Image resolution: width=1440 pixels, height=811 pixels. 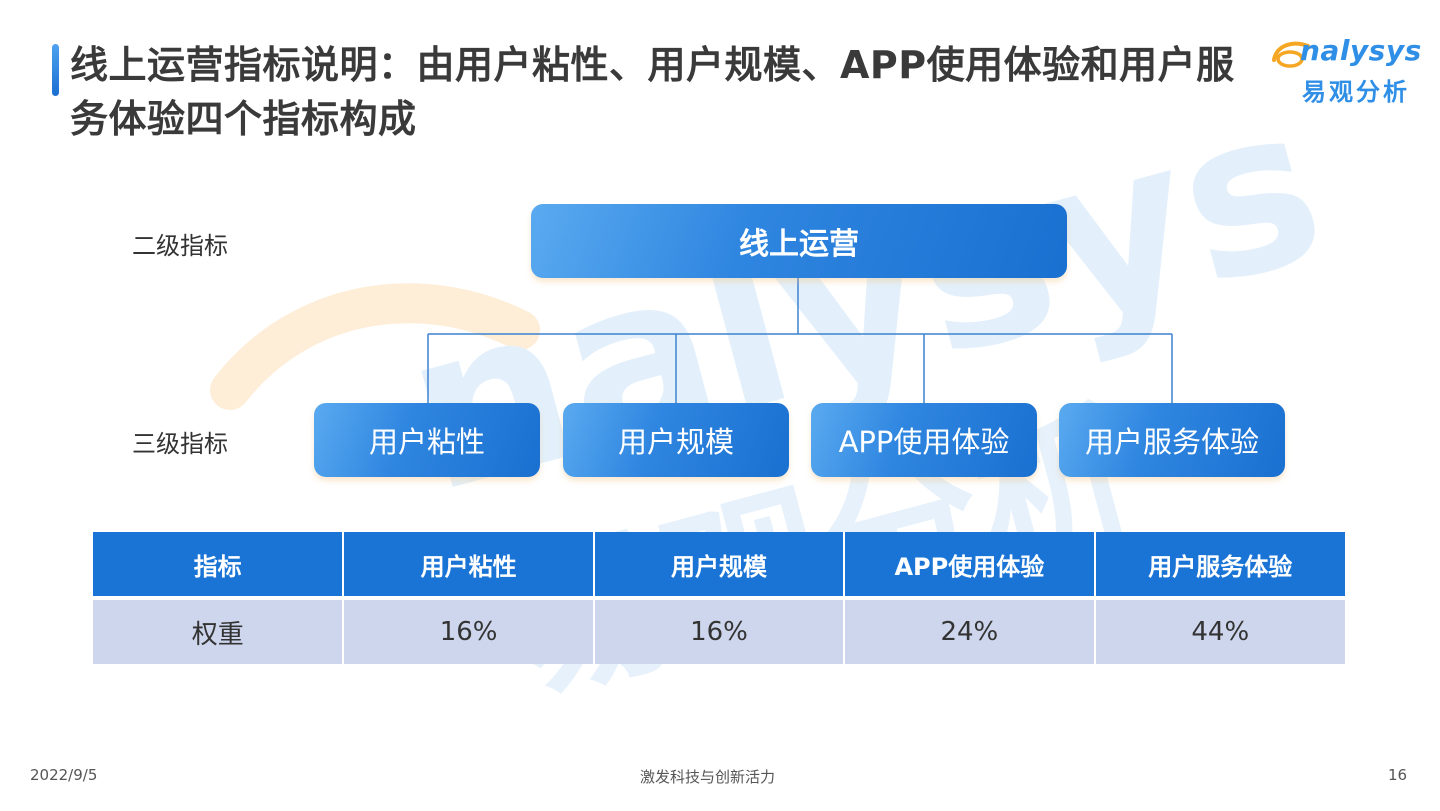 What do you see at coordinates (969, 566) in the screenshot?
I see `table-header-cell: APP使用体验` at bounding box center [969, 566].